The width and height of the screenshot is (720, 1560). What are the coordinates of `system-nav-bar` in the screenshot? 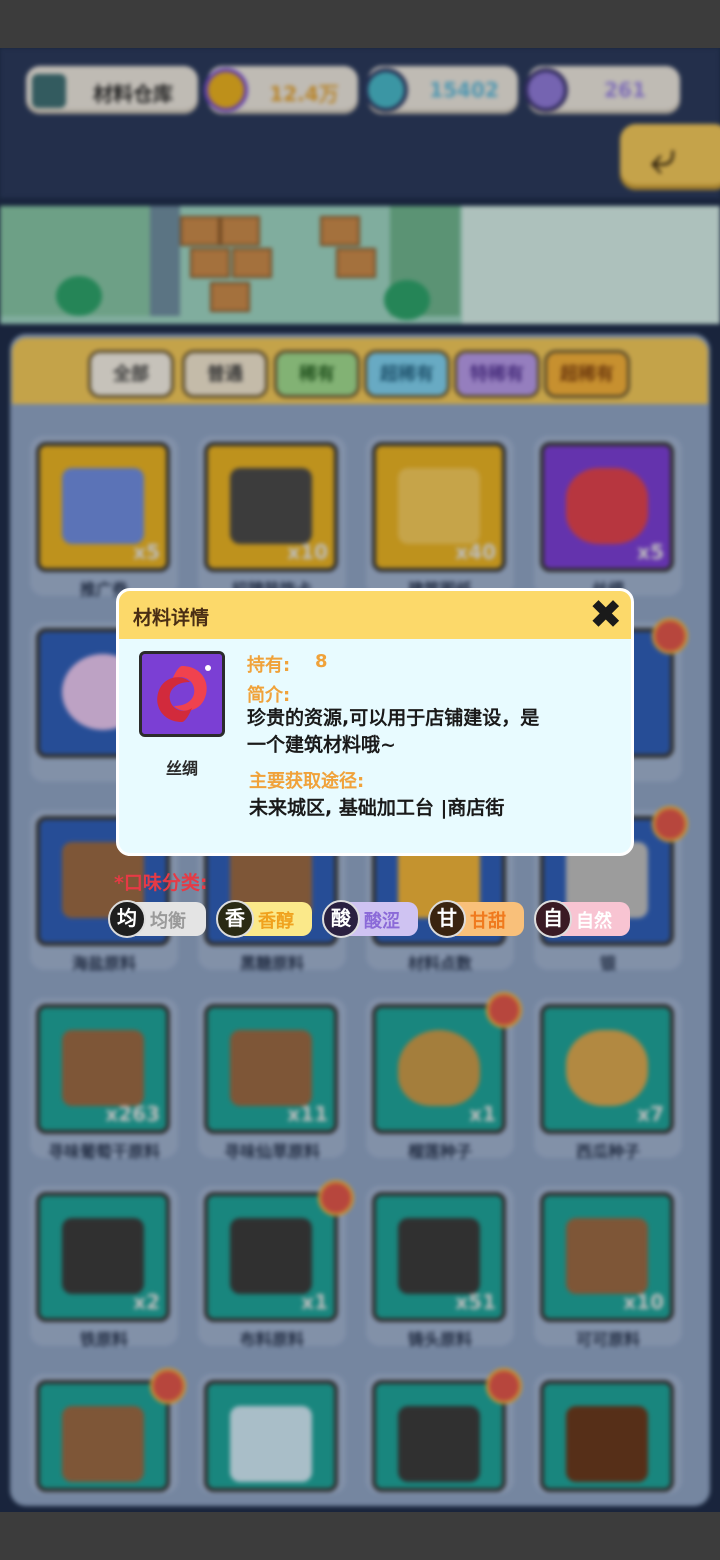 It's located at (360, 1536).